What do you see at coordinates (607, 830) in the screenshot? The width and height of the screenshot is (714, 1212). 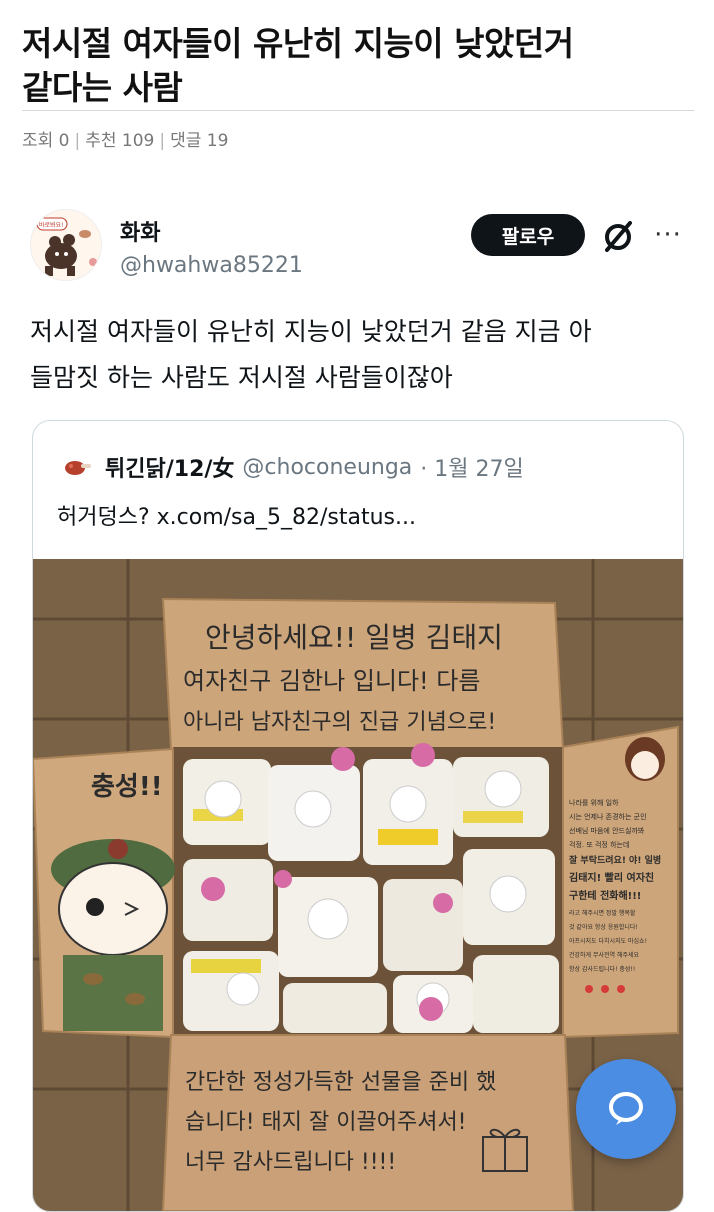 I see `right-note-line: 선배님 마음에 안드실까봐` at bounding box center [607, 830].